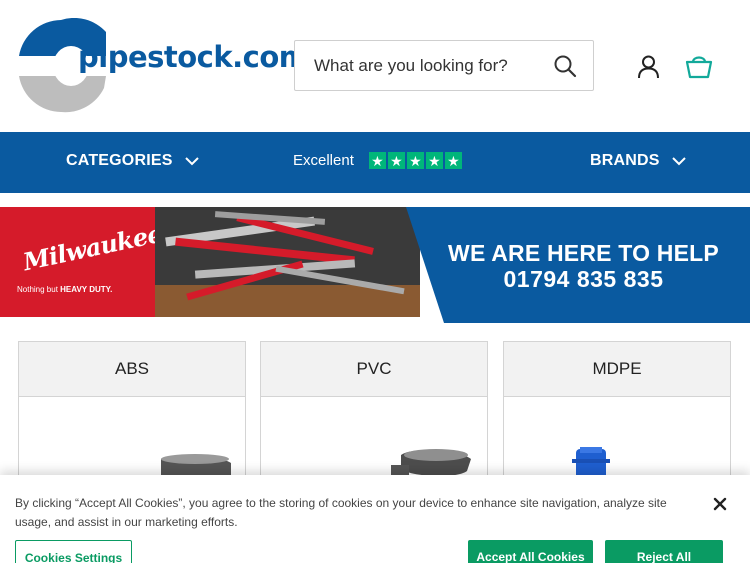  Describe the element at coordinates (73, 551) in the screenshot. I see `cookies-settings-button: Cookies Settings` at that location.